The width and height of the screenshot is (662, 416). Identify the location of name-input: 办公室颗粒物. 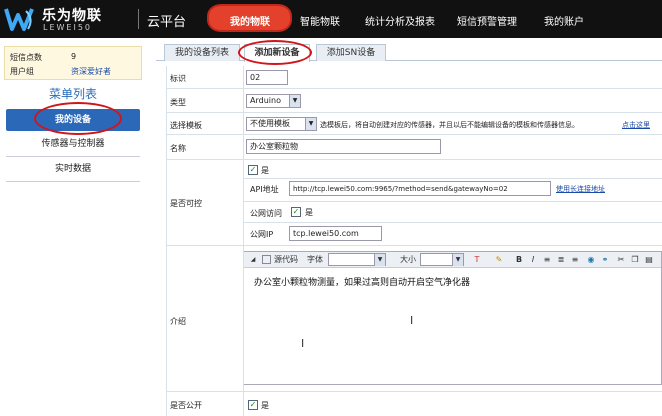
(343, 146).